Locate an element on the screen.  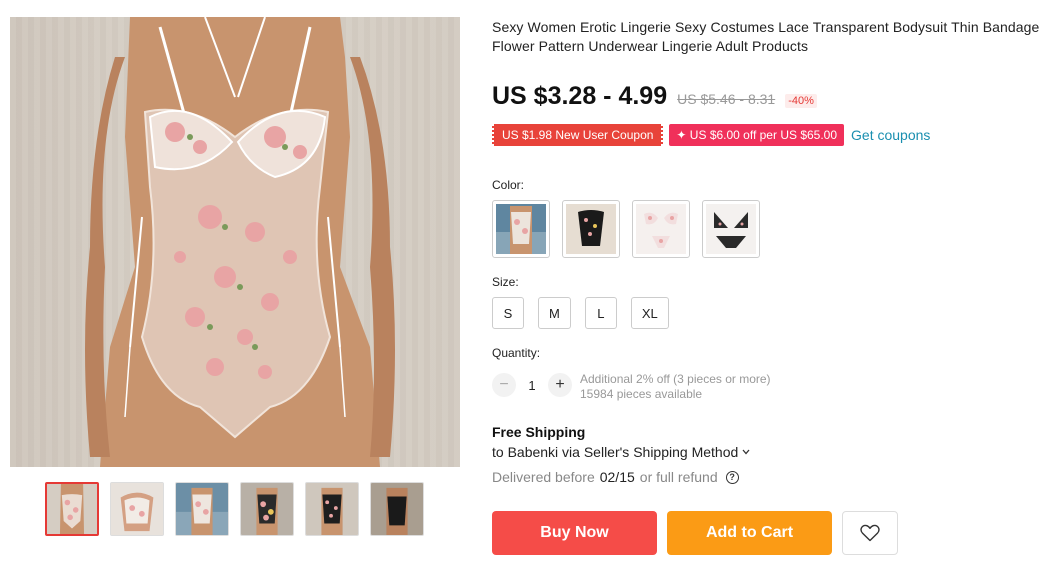
store-coupon: ✦ US $6.00 off per US $65.00 is located at coordinates (757, 135).